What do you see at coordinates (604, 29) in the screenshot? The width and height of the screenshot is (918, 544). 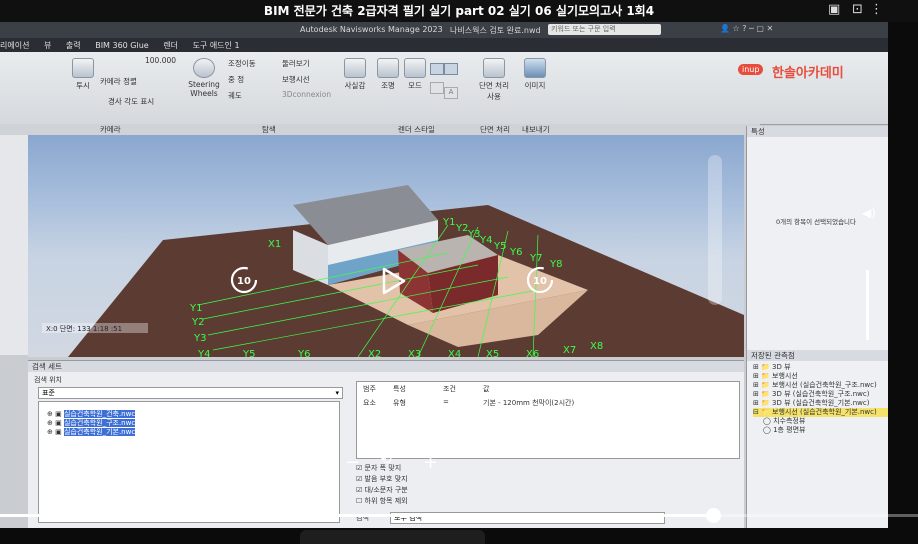 I see `search-input: 키워드 또는 구문 입력` at bounding box center [604, 29].